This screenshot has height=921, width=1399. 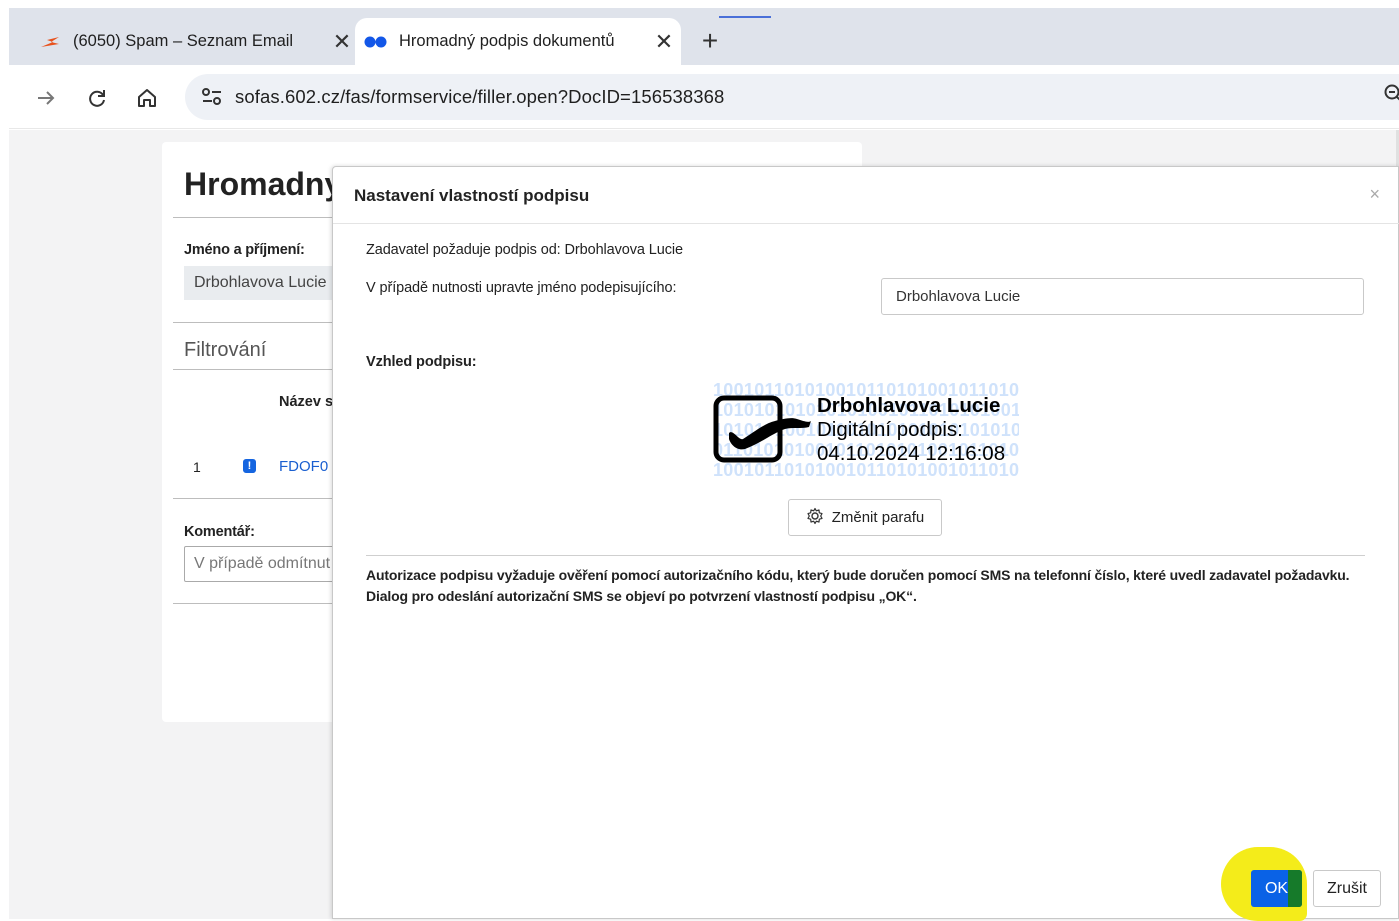 What do you see at coordinates (1122, 296) in the screenshot?
I see `signer-name-input: Drbohlavova Lucie` at bounding box center [1122, 296].